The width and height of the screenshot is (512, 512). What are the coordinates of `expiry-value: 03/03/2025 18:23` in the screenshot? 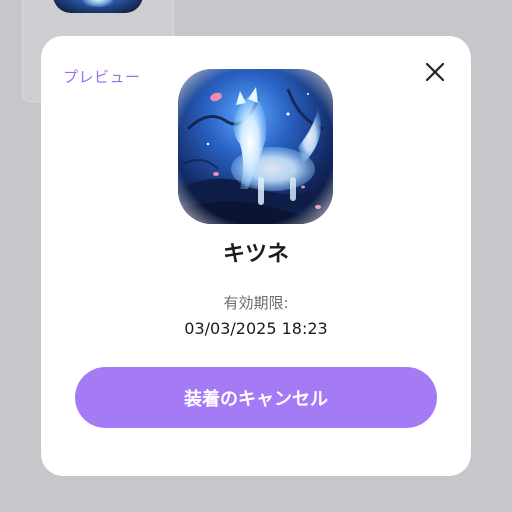 It's located at (256, 328).